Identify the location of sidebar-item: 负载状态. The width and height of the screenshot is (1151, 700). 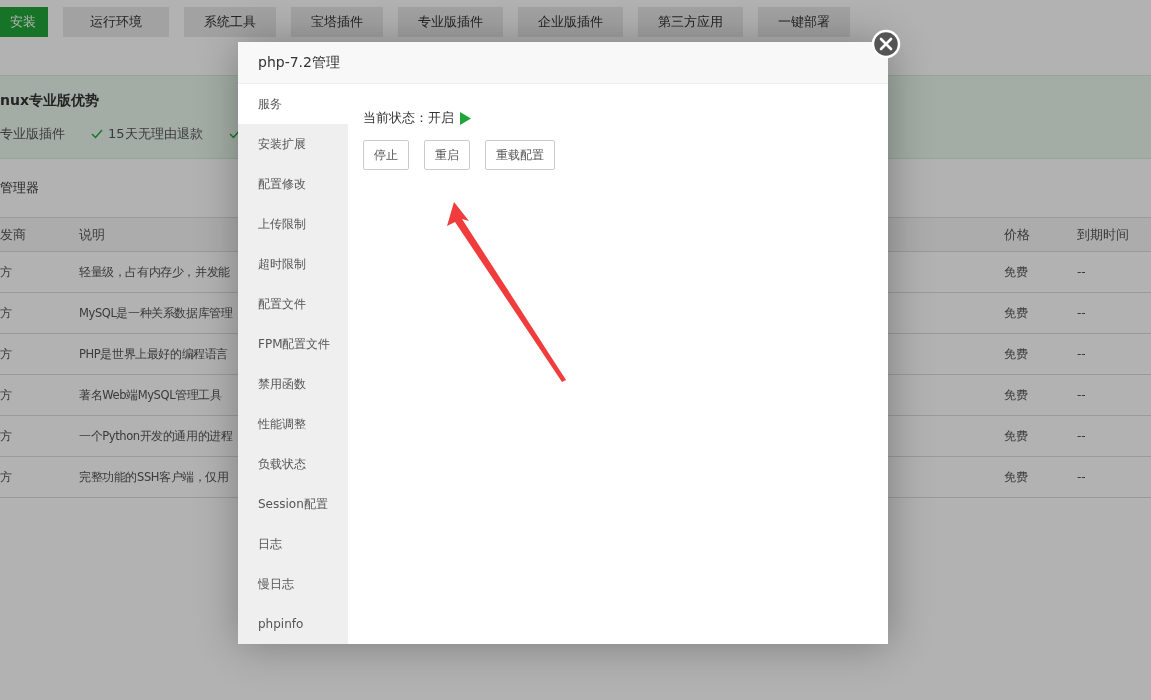
(293, 464).